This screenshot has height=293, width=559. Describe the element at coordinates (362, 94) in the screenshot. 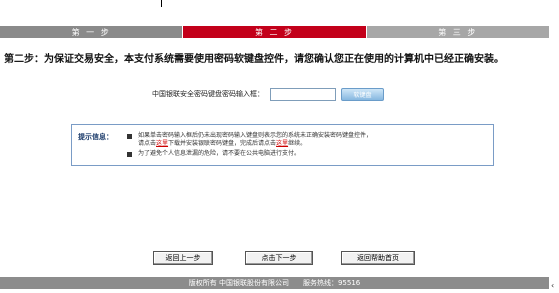

I see `soft-keyboard-button: 软键盘` at that location.